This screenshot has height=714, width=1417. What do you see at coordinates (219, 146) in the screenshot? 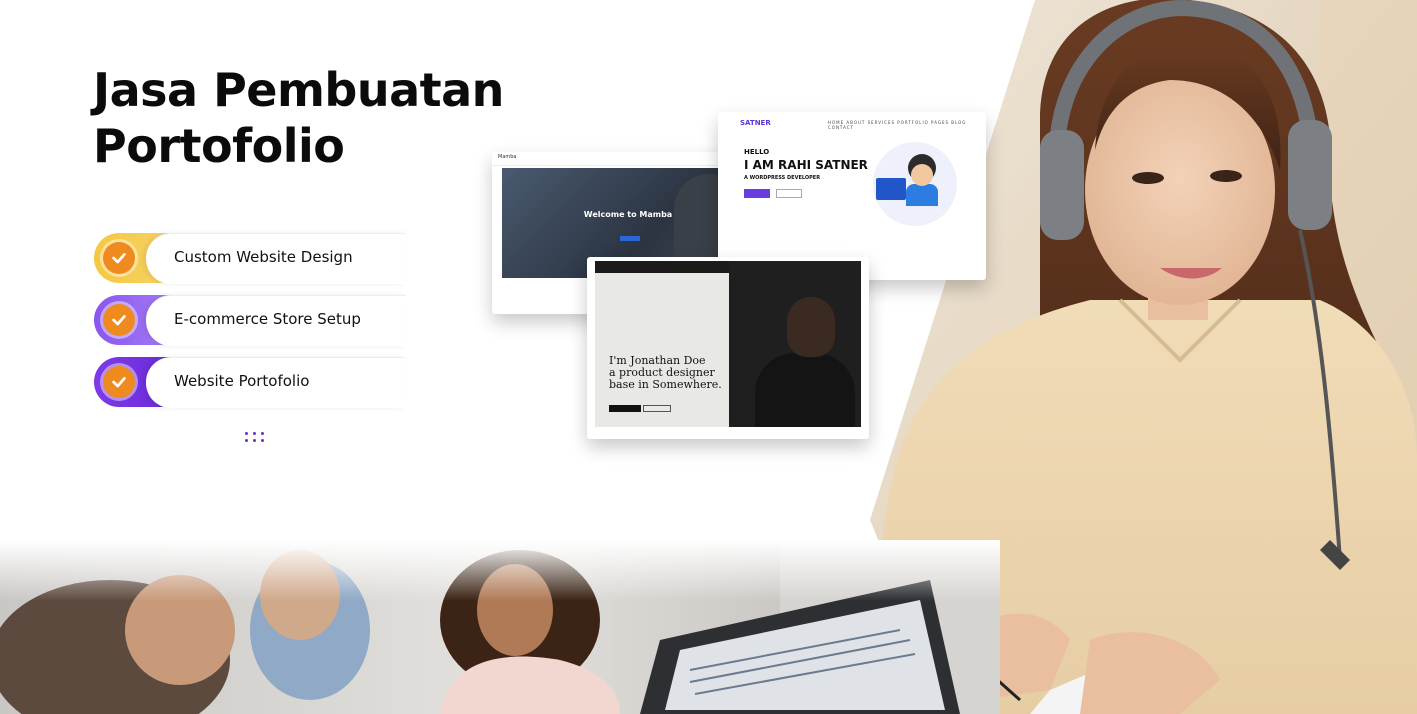
I see `title-line-2: Portofolio` at bounding box center [219, 146].